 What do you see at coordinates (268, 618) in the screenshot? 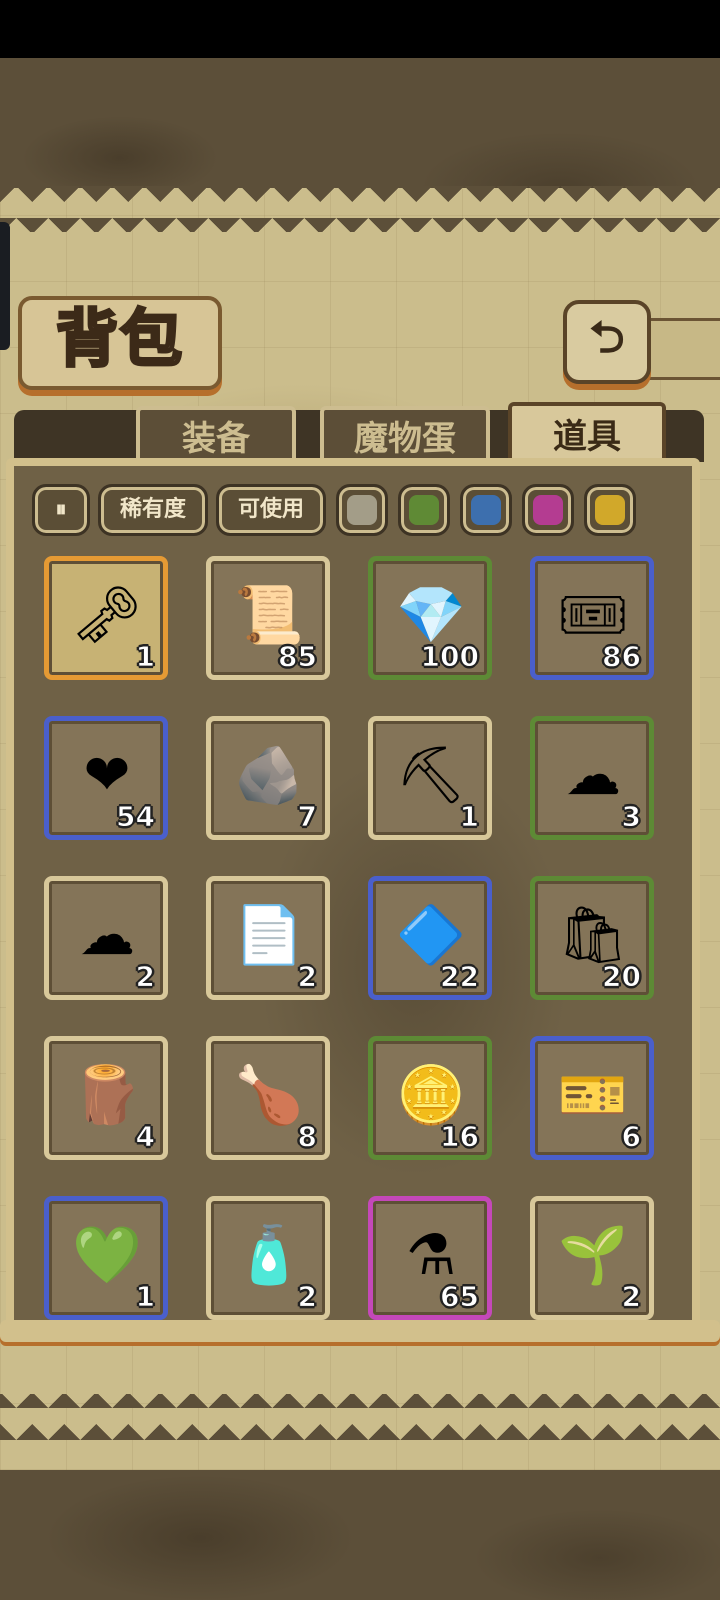
I see `item-slot: 📜 85` at bounding box center [268, 618].